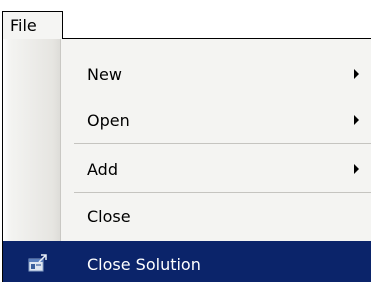 The image size is (371, 282). Describe the element at coordinates (109, 216) in the screenshot. I see `menu-item-label: Close` at that location.